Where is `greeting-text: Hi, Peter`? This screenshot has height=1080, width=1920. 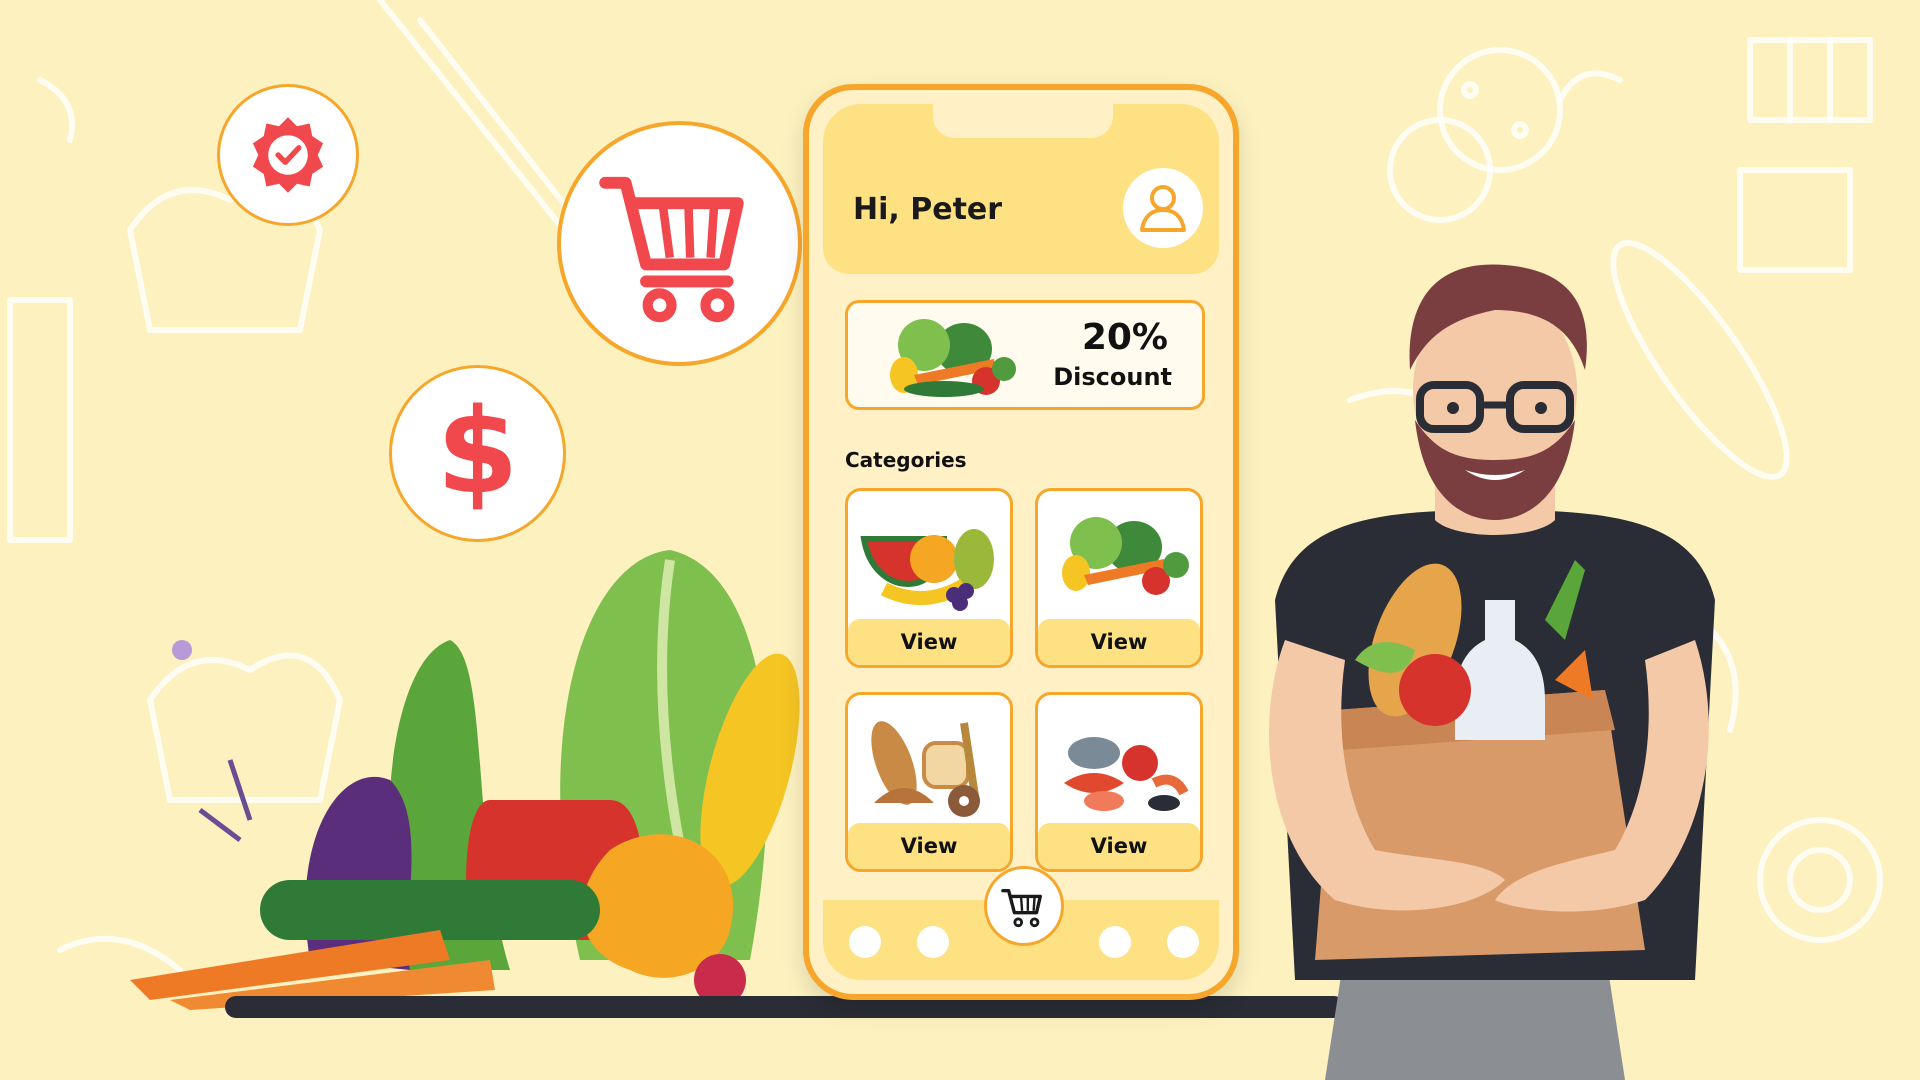 greeting-text: Hi, Peter is located at coordinates (928, 209).